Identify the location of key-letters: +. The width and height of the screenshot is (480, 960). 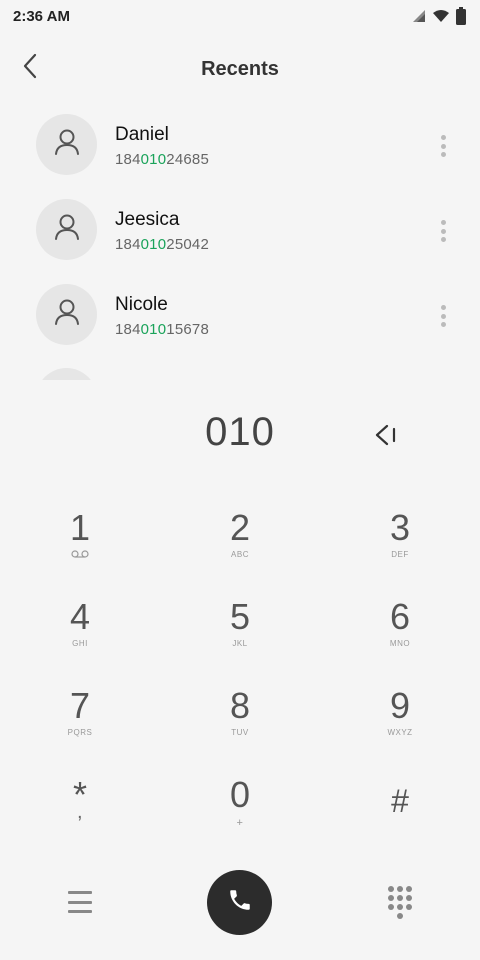
(240, 823).